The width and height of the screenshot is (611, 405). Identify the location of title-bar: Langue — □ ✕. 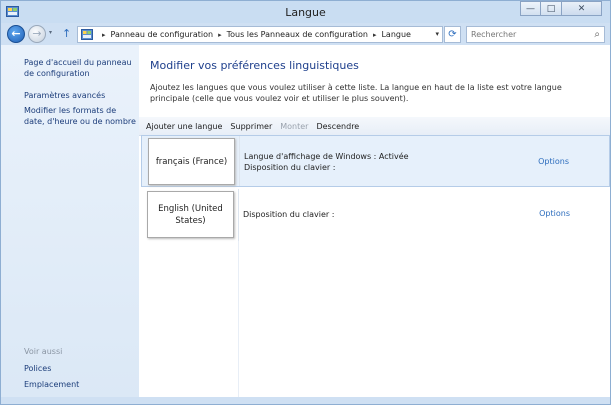
(305, 12).